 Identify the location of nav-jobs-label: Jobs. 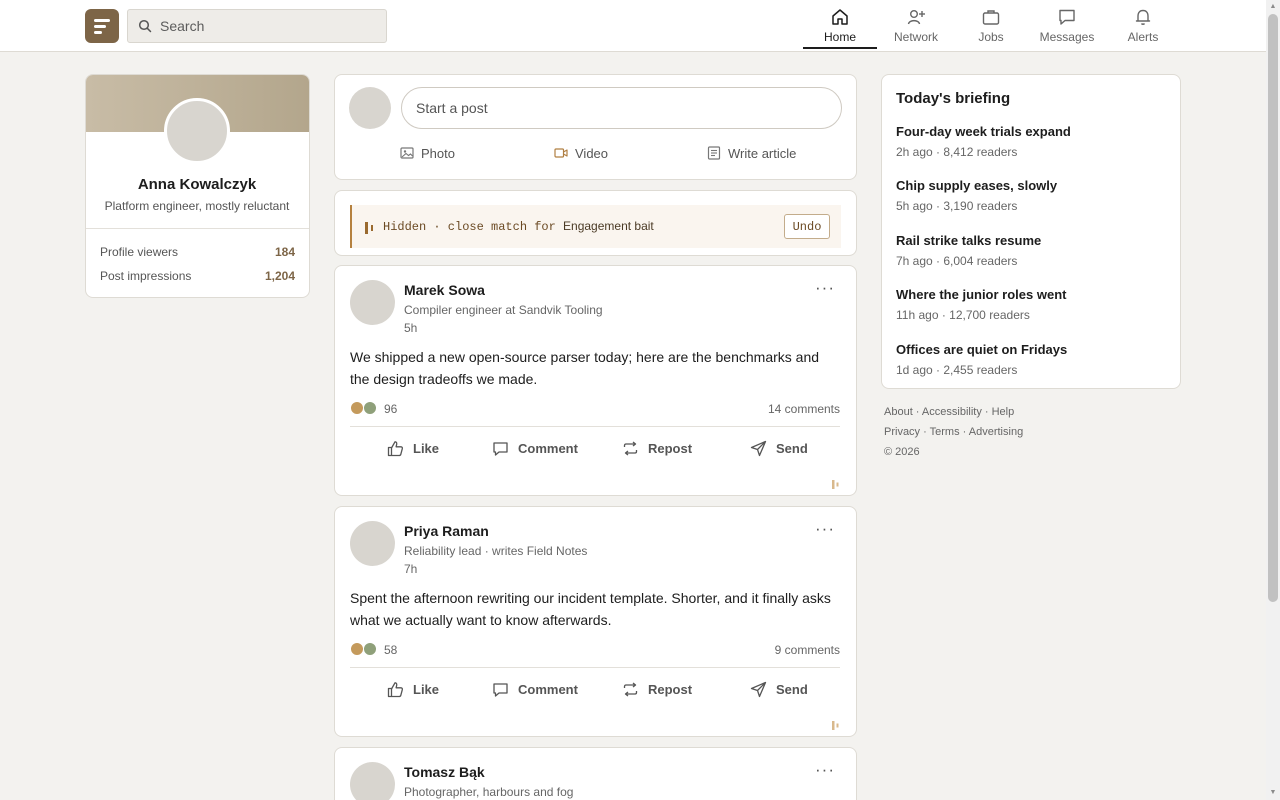
(991, 37).